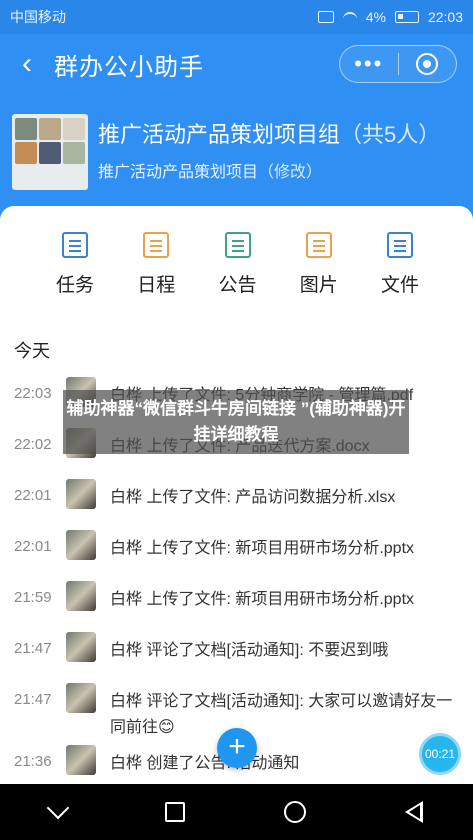 This screenshot has width=473, height=840. I want to click on timer-badge: 00:21, so click(440, 754).